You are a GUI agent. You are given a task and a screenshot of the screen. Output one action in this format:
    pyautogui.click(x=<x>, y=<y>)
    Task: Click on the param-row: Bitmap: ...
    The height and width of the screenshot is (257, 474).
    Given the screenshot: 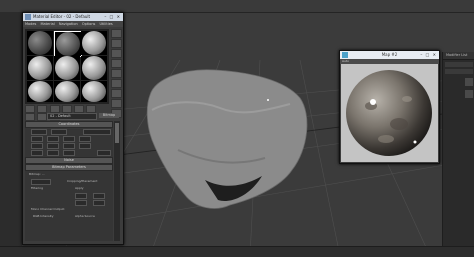 What is the action you would take?
    pyautogui.click(x=69, y=175)
    